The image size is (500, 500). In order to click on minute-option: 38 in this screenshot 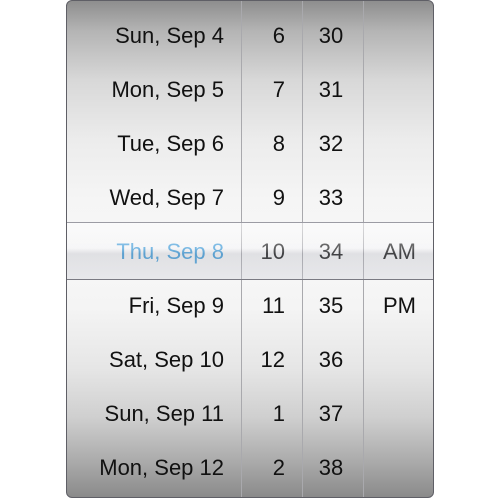, I will do `click(333, 468)`.